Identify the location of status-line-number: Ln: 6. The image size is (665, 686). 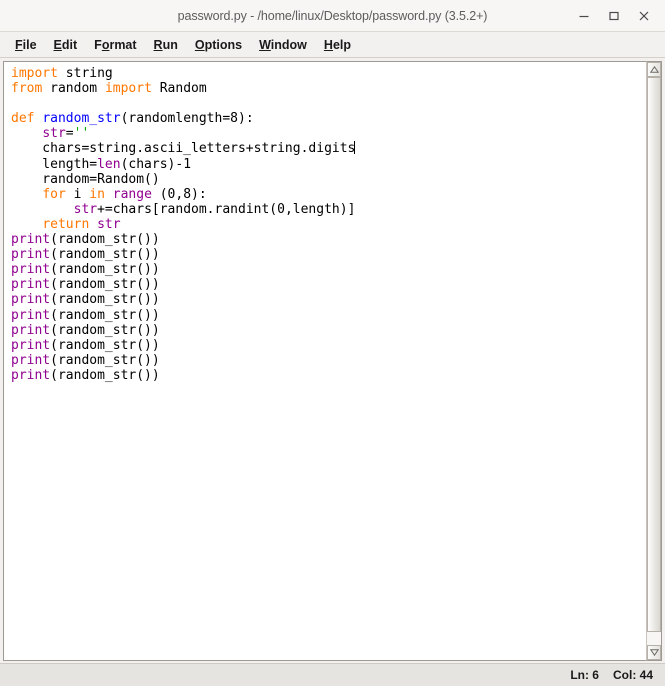
(584, 675).